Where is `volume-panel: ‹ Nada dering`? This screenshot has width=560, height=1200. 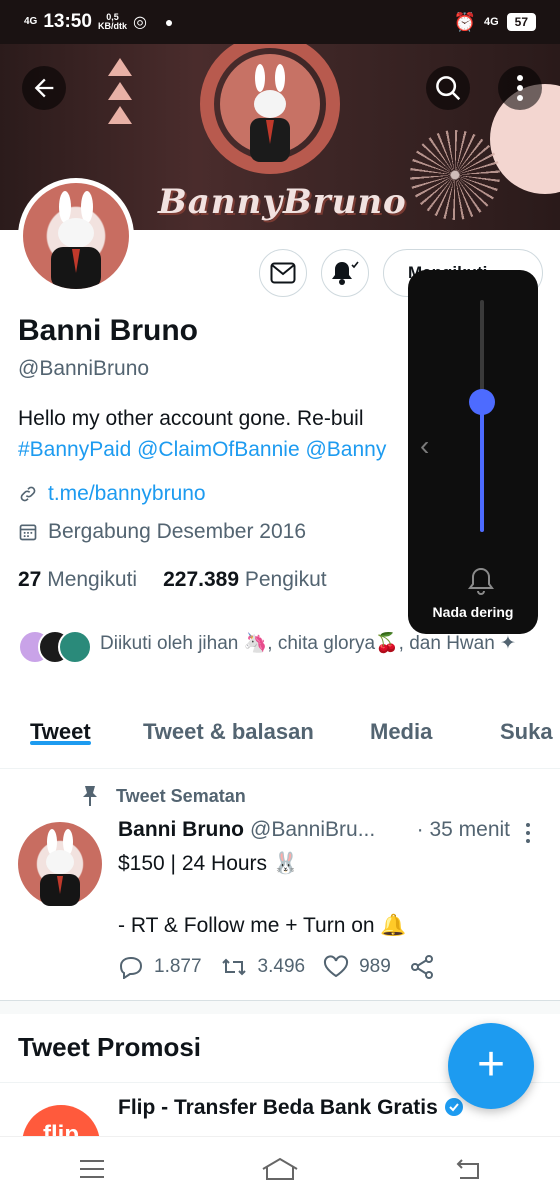
volume-panel: ‹ Nada dering is located at coordinates (473, 452).